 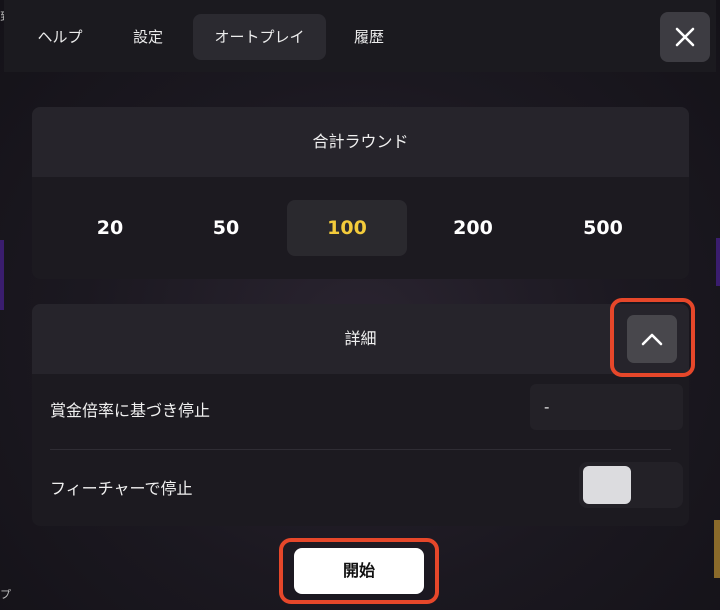 I want to click on tab-help: ヘルプ, so click(x=60, y=37).